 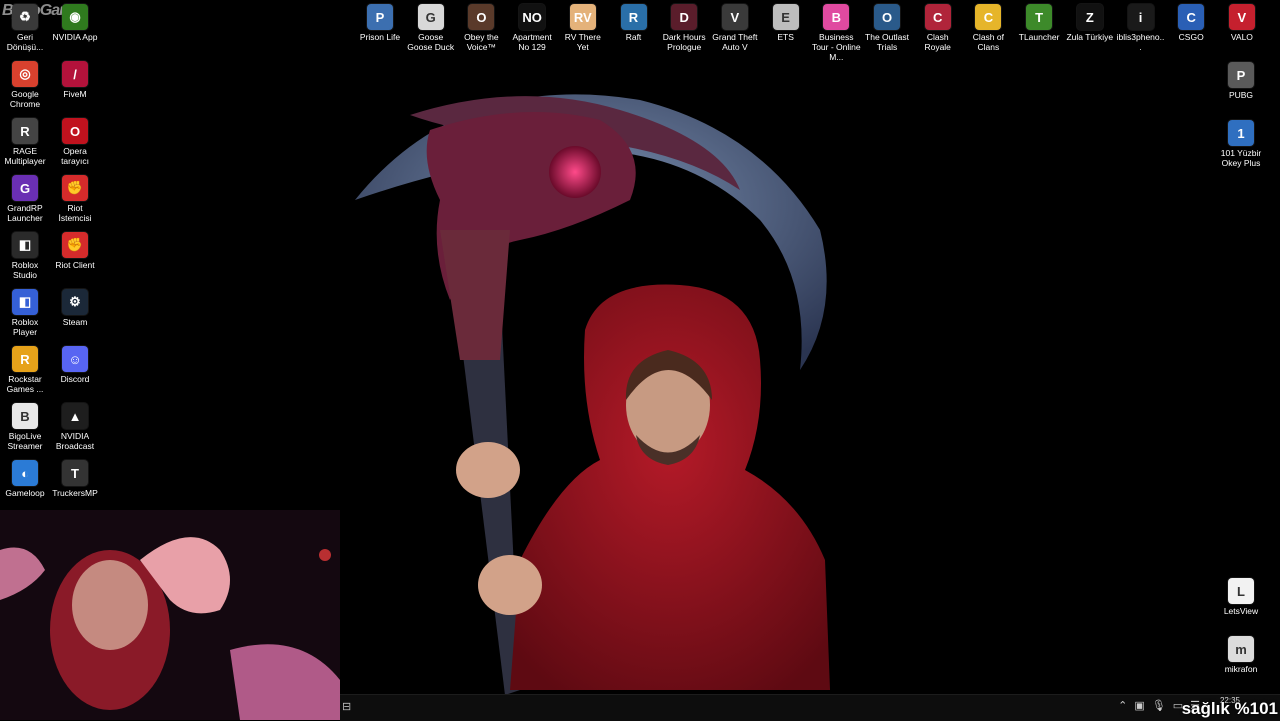 I want to click on desktop-shortcut-rage: R RAGE Multiplayer, so click(x=25, y=142).